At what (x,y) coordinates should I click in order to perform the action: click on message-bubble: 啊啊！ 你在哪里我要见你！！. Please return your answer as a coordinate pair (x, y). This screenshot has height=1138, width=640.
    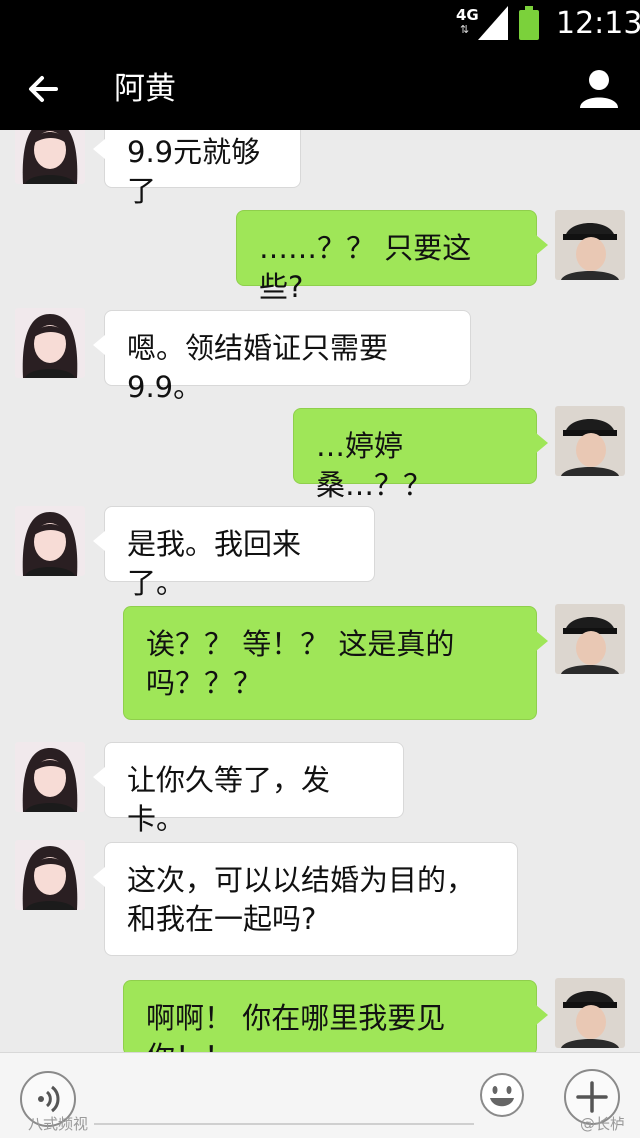
    Looking at the image, I should click on (335, 1016).